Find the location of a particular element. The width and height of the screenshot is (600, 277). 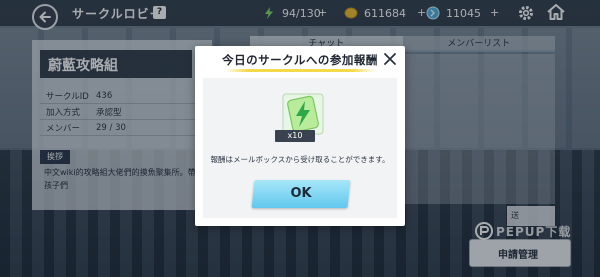

title-highlight is located at coordinates (300, 70).